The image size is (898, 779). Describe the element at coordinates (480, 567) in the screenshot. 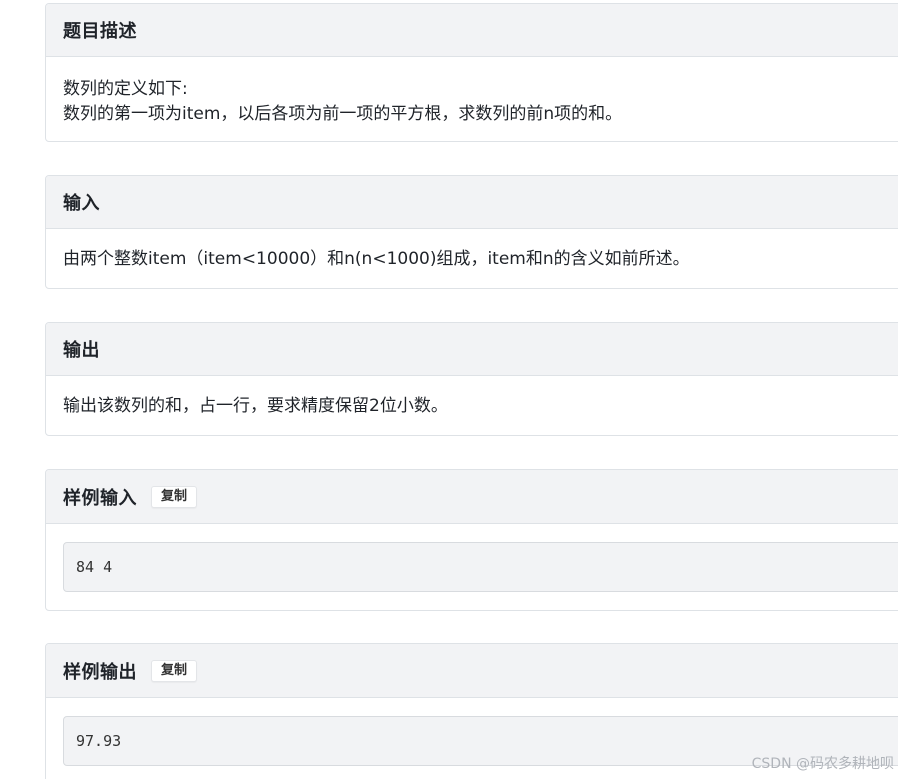

I see `sample-input-code: 84 4` at that location.